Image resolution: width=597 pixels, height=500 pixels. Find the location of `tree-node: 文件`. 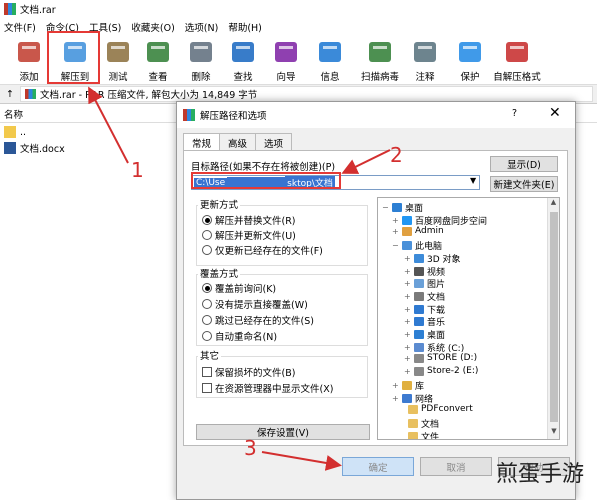

tree-node: 文件 is located at coordinates (418, 434).